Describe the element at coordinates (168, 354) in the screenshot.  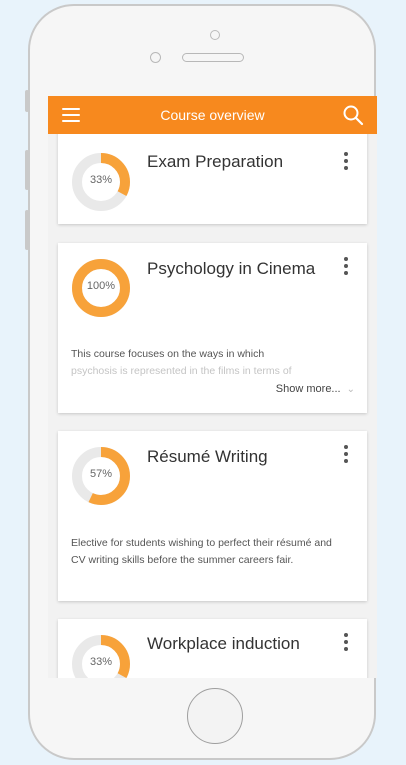
I see `description-line: This course focuses on the ways in which` at that location.